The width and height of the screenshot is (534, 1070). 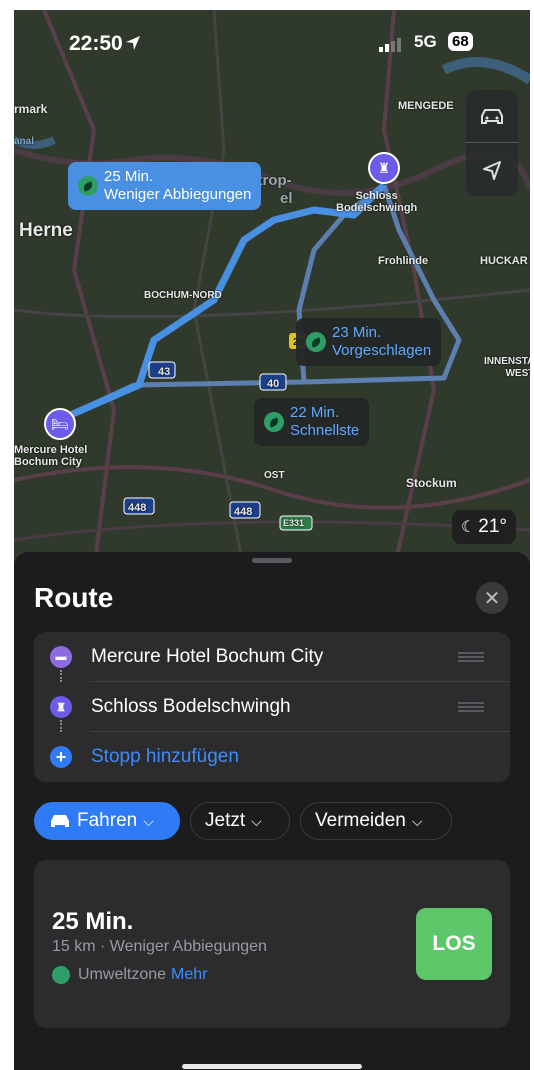 What do you see at coordinates (425, 41) in the screenshot?
I see `network-type: 5G` at bounding box center [425, 41].